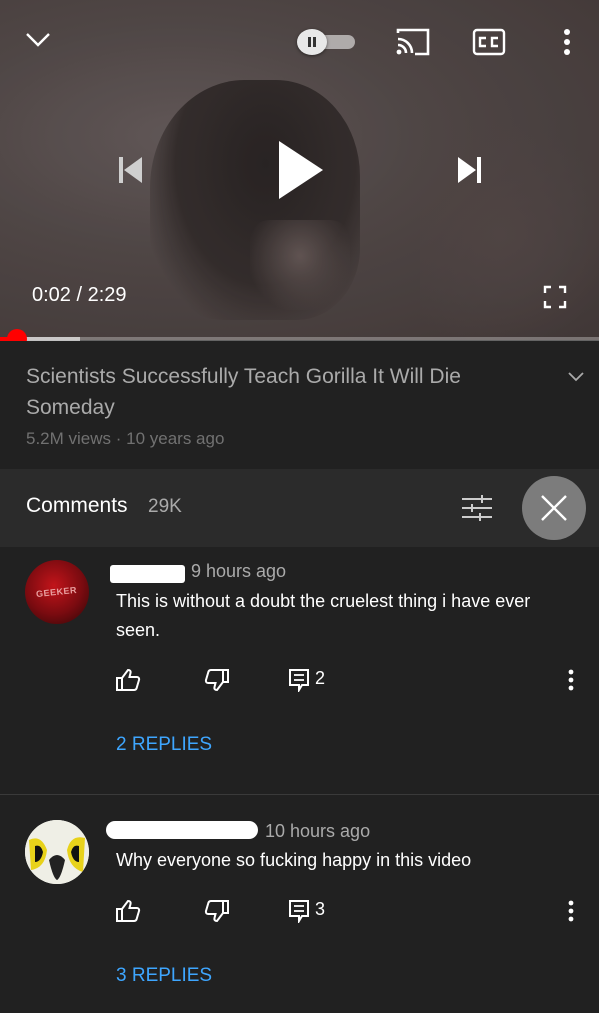 The width and height of the screenshot is (599, 1013). What do you see at coordinates (320, 678) in the screenshot?
I see `reply-count: 2` at bounding box center [320, 678].